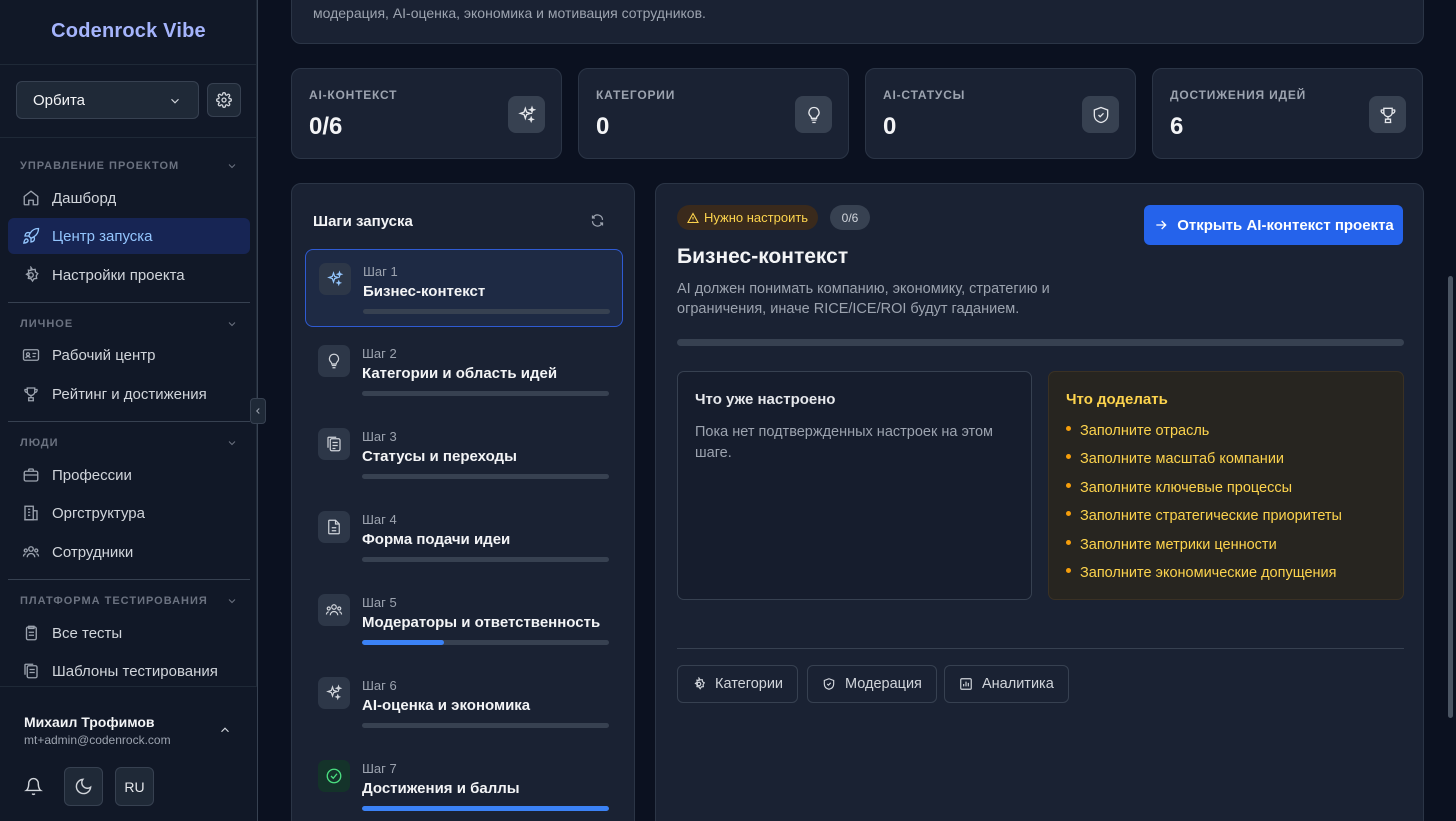  What do you see at coordinates (439, 456) in the screenshot?
I see `step-name: Статусы и переходы` at bounding box center [439, 456].